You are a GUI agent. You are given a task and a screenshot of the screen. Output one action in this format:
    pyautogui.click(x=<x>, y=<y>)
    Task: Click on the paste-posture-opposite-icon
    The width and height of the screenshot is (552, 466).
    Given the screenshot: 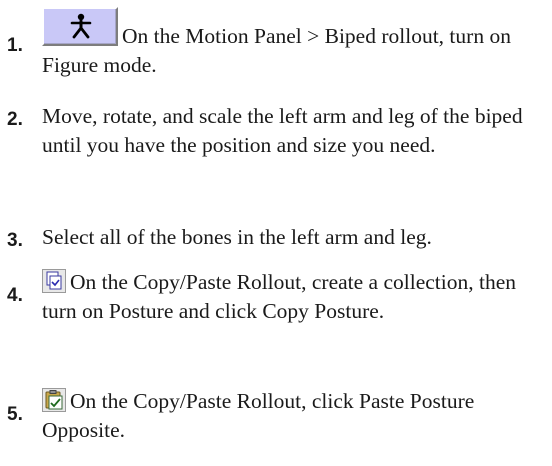 What is the action you would take?
    pyautogui.click(x=54, y=400)
    